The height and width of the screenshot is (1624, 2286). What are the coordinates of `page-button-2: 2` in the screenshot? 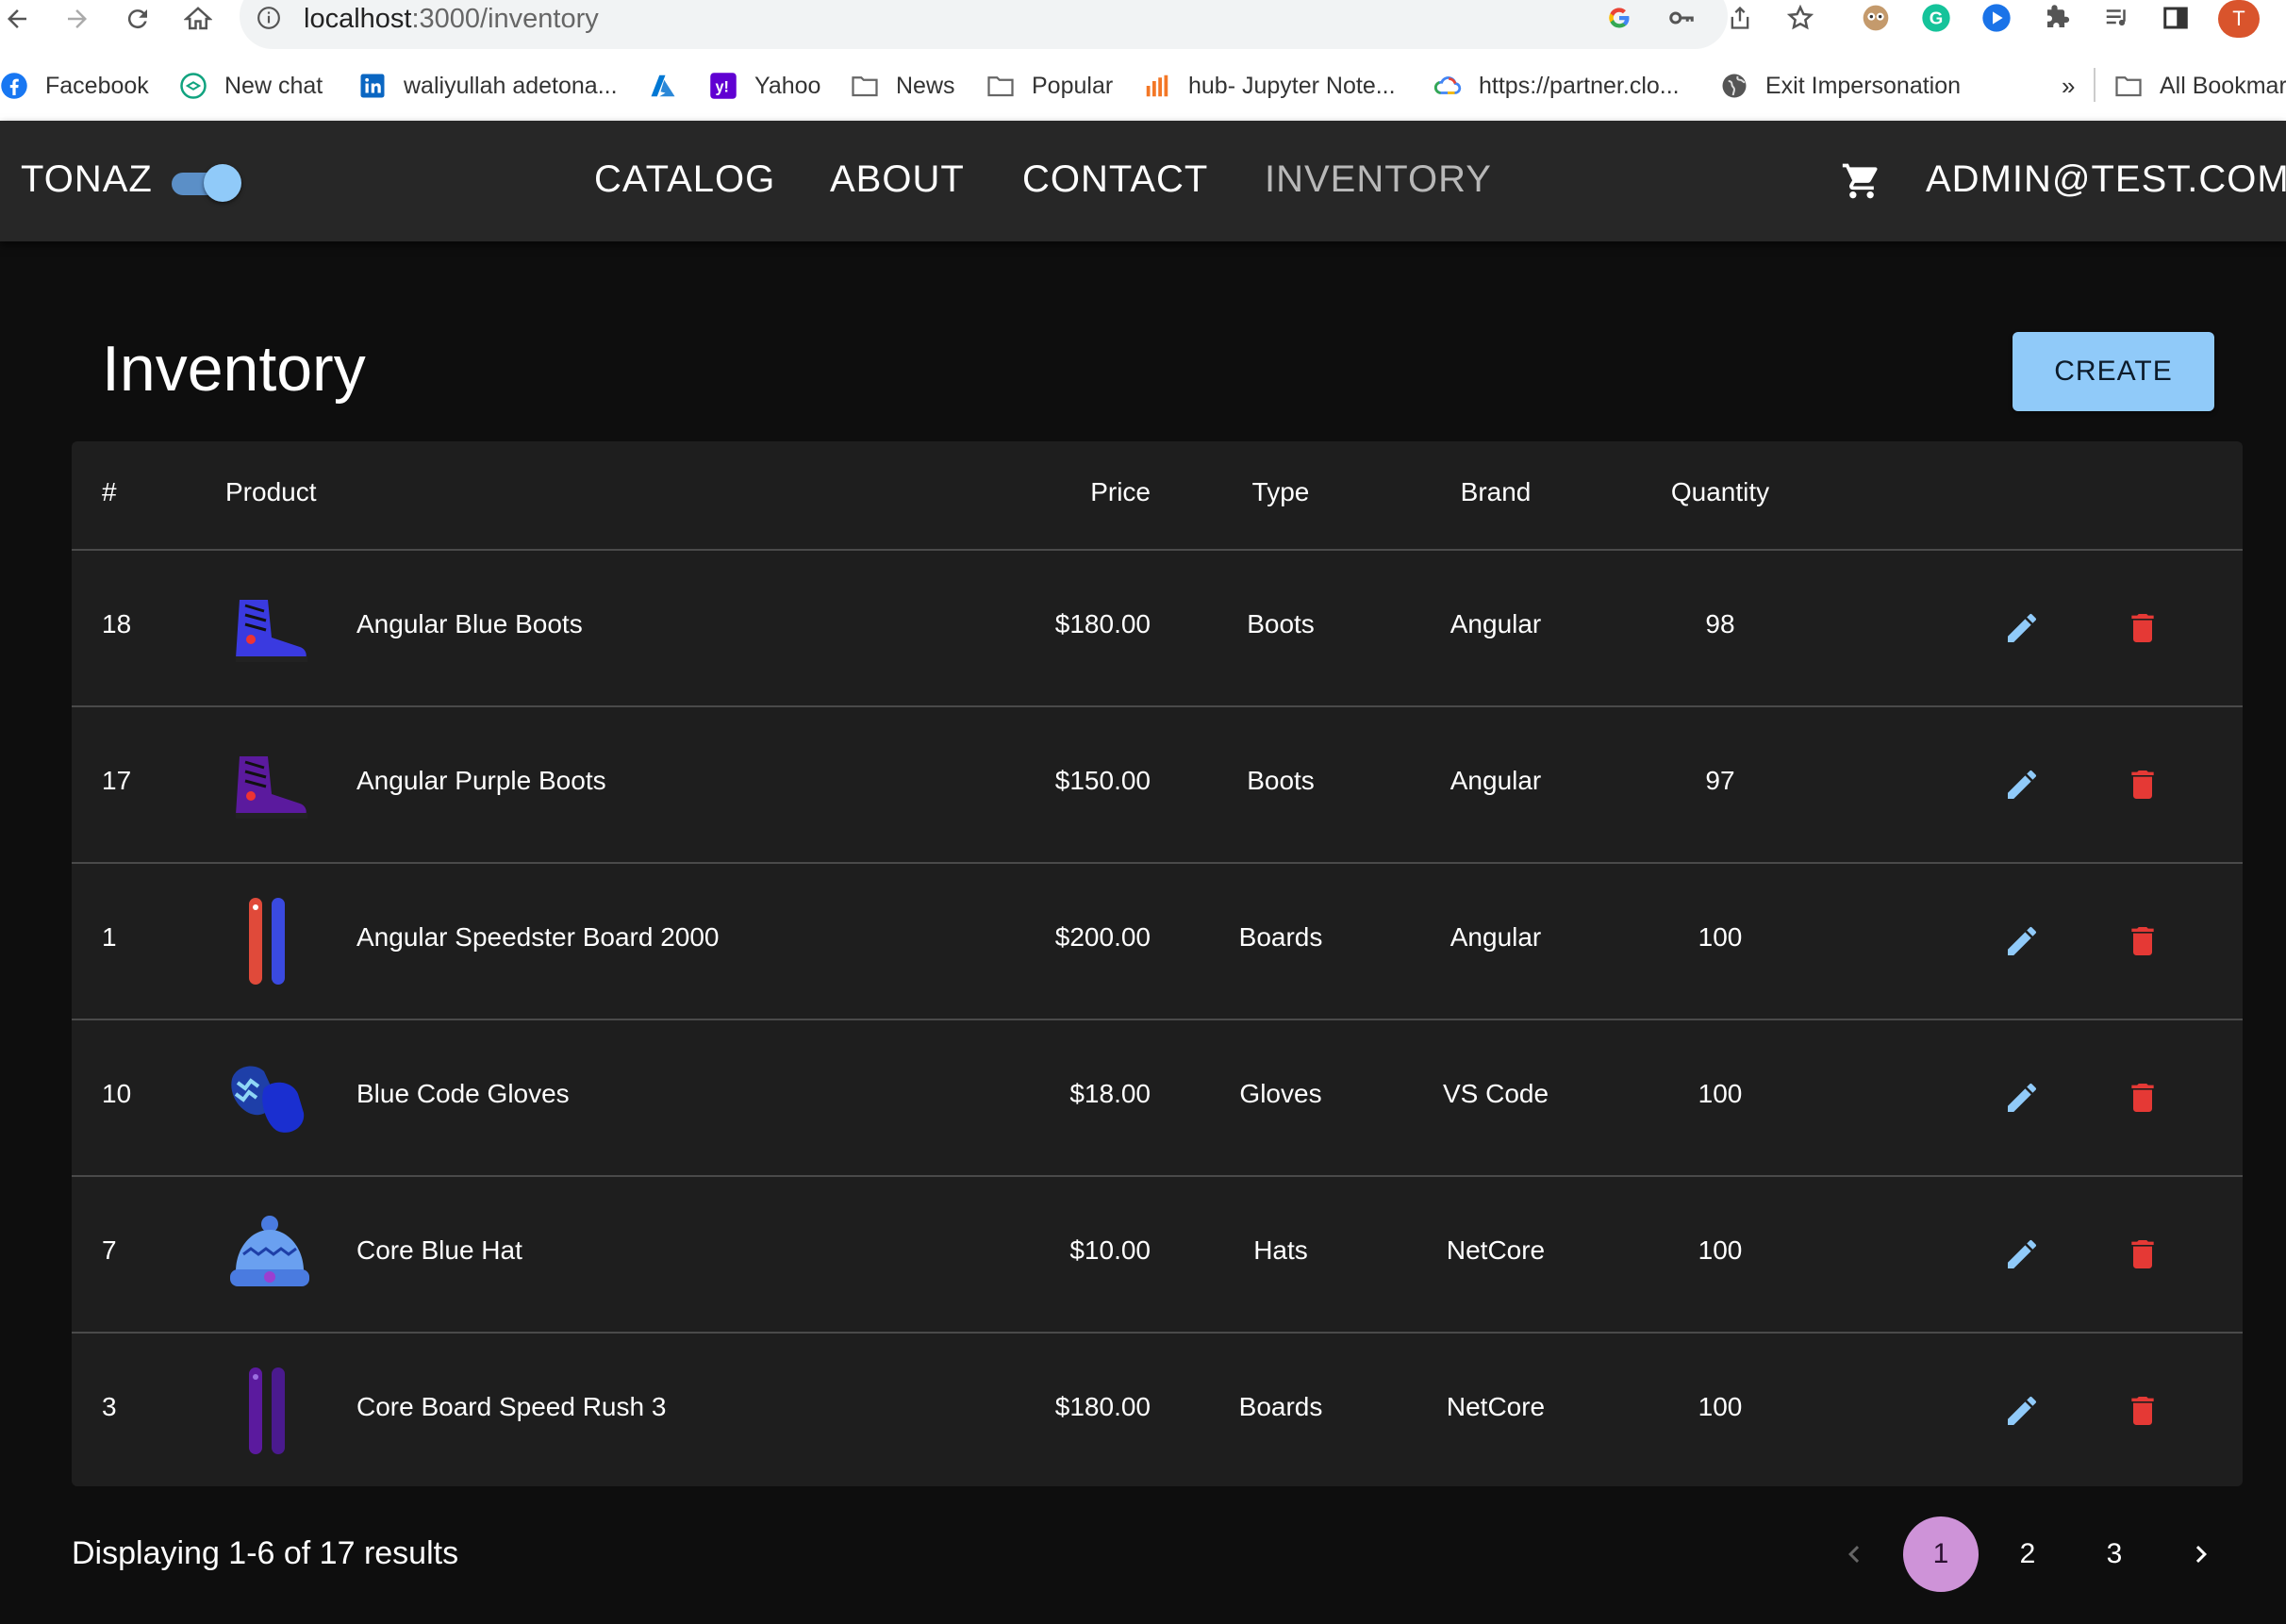 It's located at (2027, 1554).